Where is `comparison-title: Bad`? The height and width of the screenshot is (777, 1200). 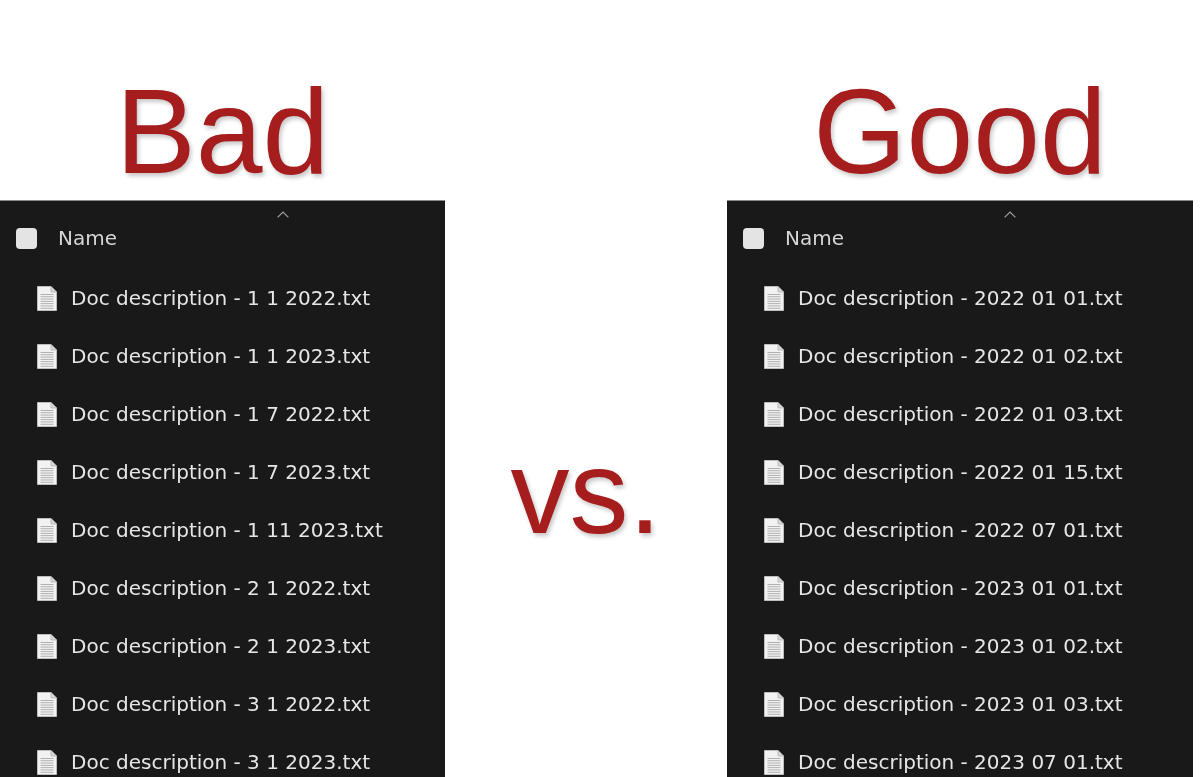 comparison-title: Bad is located at coordinates (222, 131).